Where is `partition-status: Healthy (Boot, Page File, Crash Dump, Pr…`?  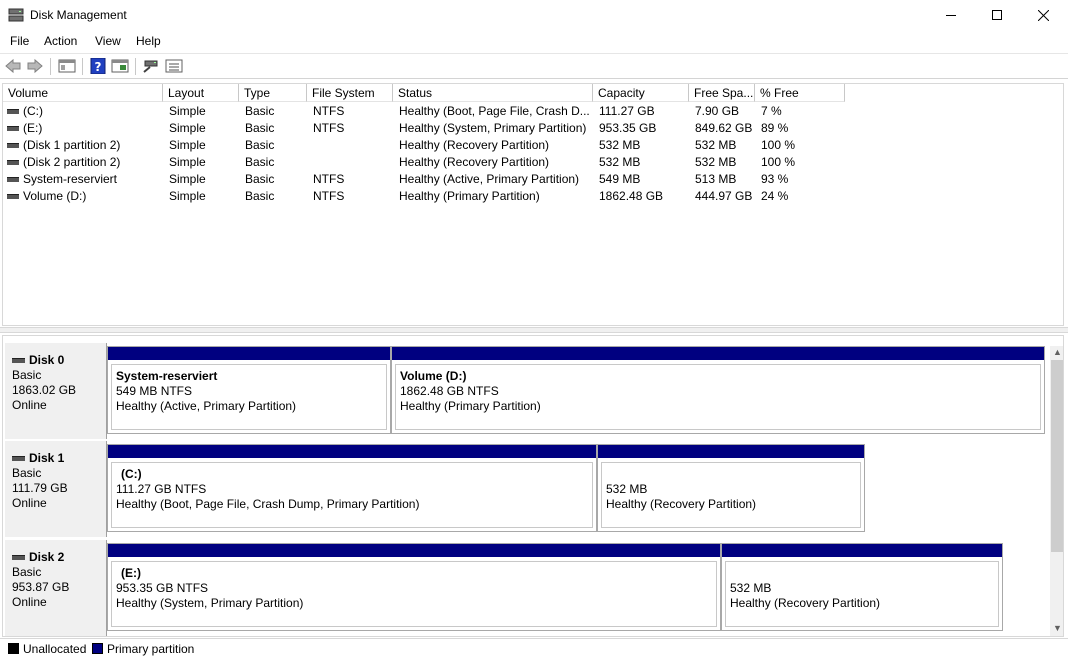 partition-status: Healthy (Boot, Page File, Crash Dump, Pr… is located at coordinates (268, 504).